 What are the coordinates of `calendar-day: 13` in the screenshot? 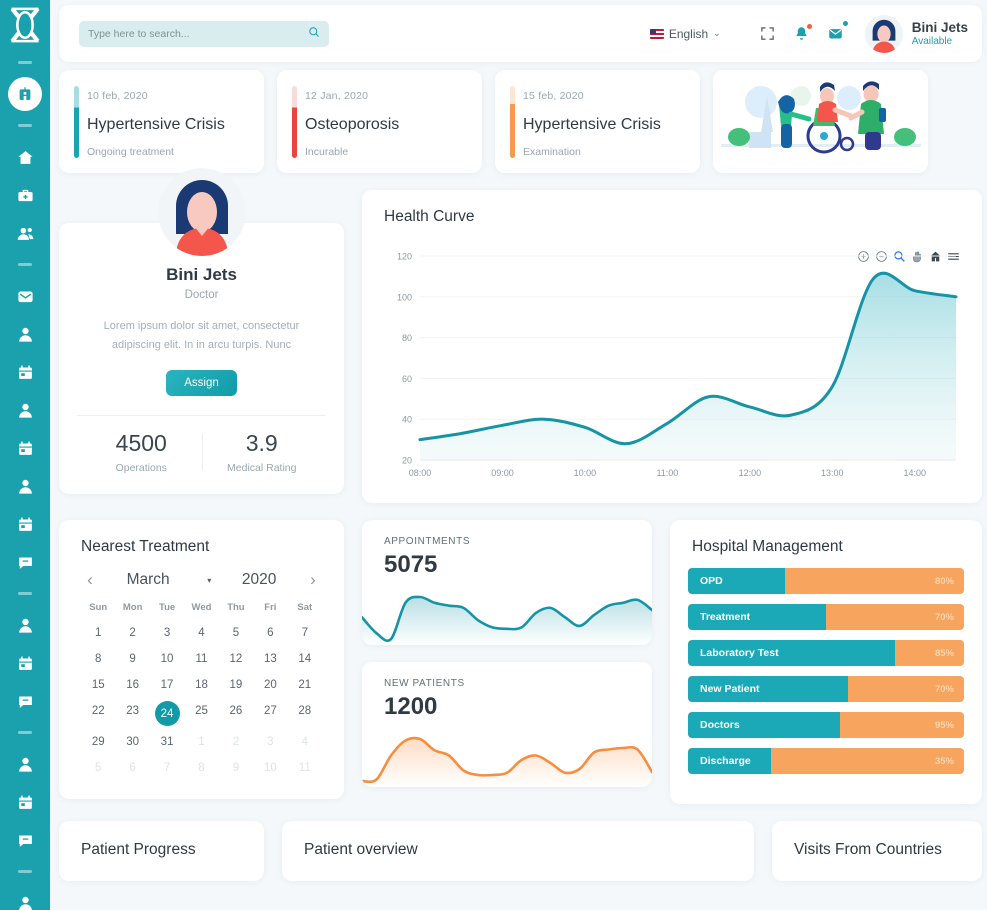 It's located at (270, 659).